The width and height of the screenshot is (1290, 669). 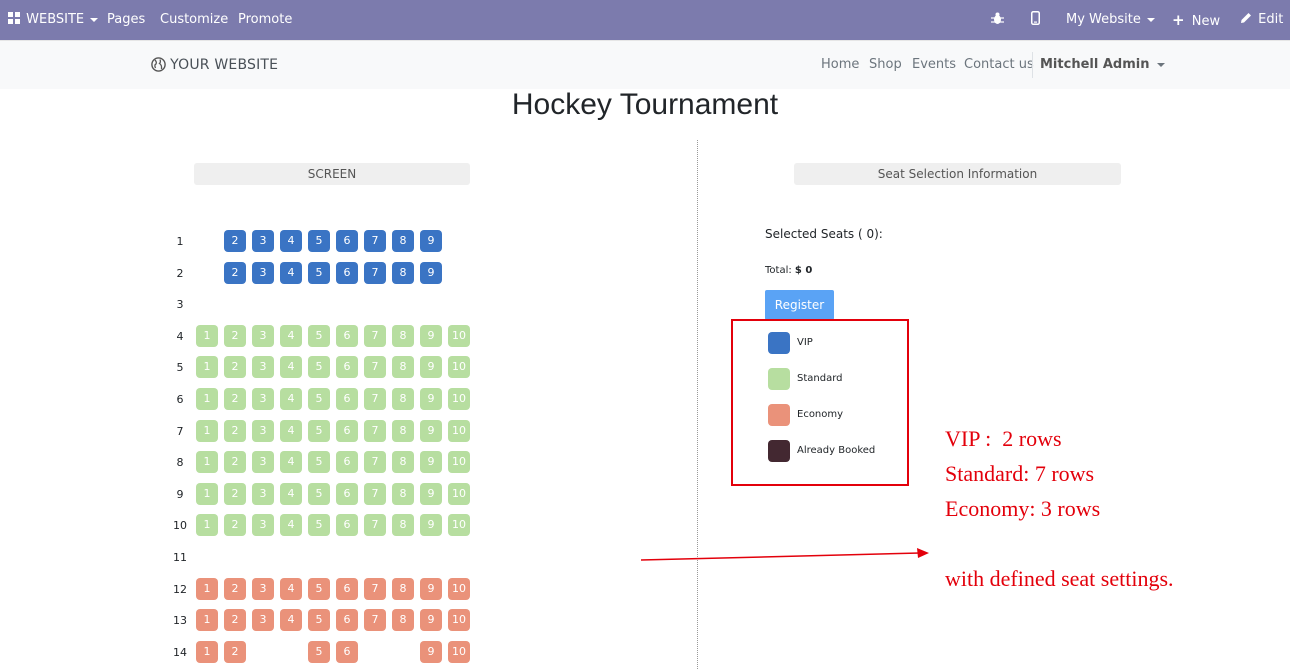 I want to click on my-website-menu: My Website, so click(x=1110, y=20).